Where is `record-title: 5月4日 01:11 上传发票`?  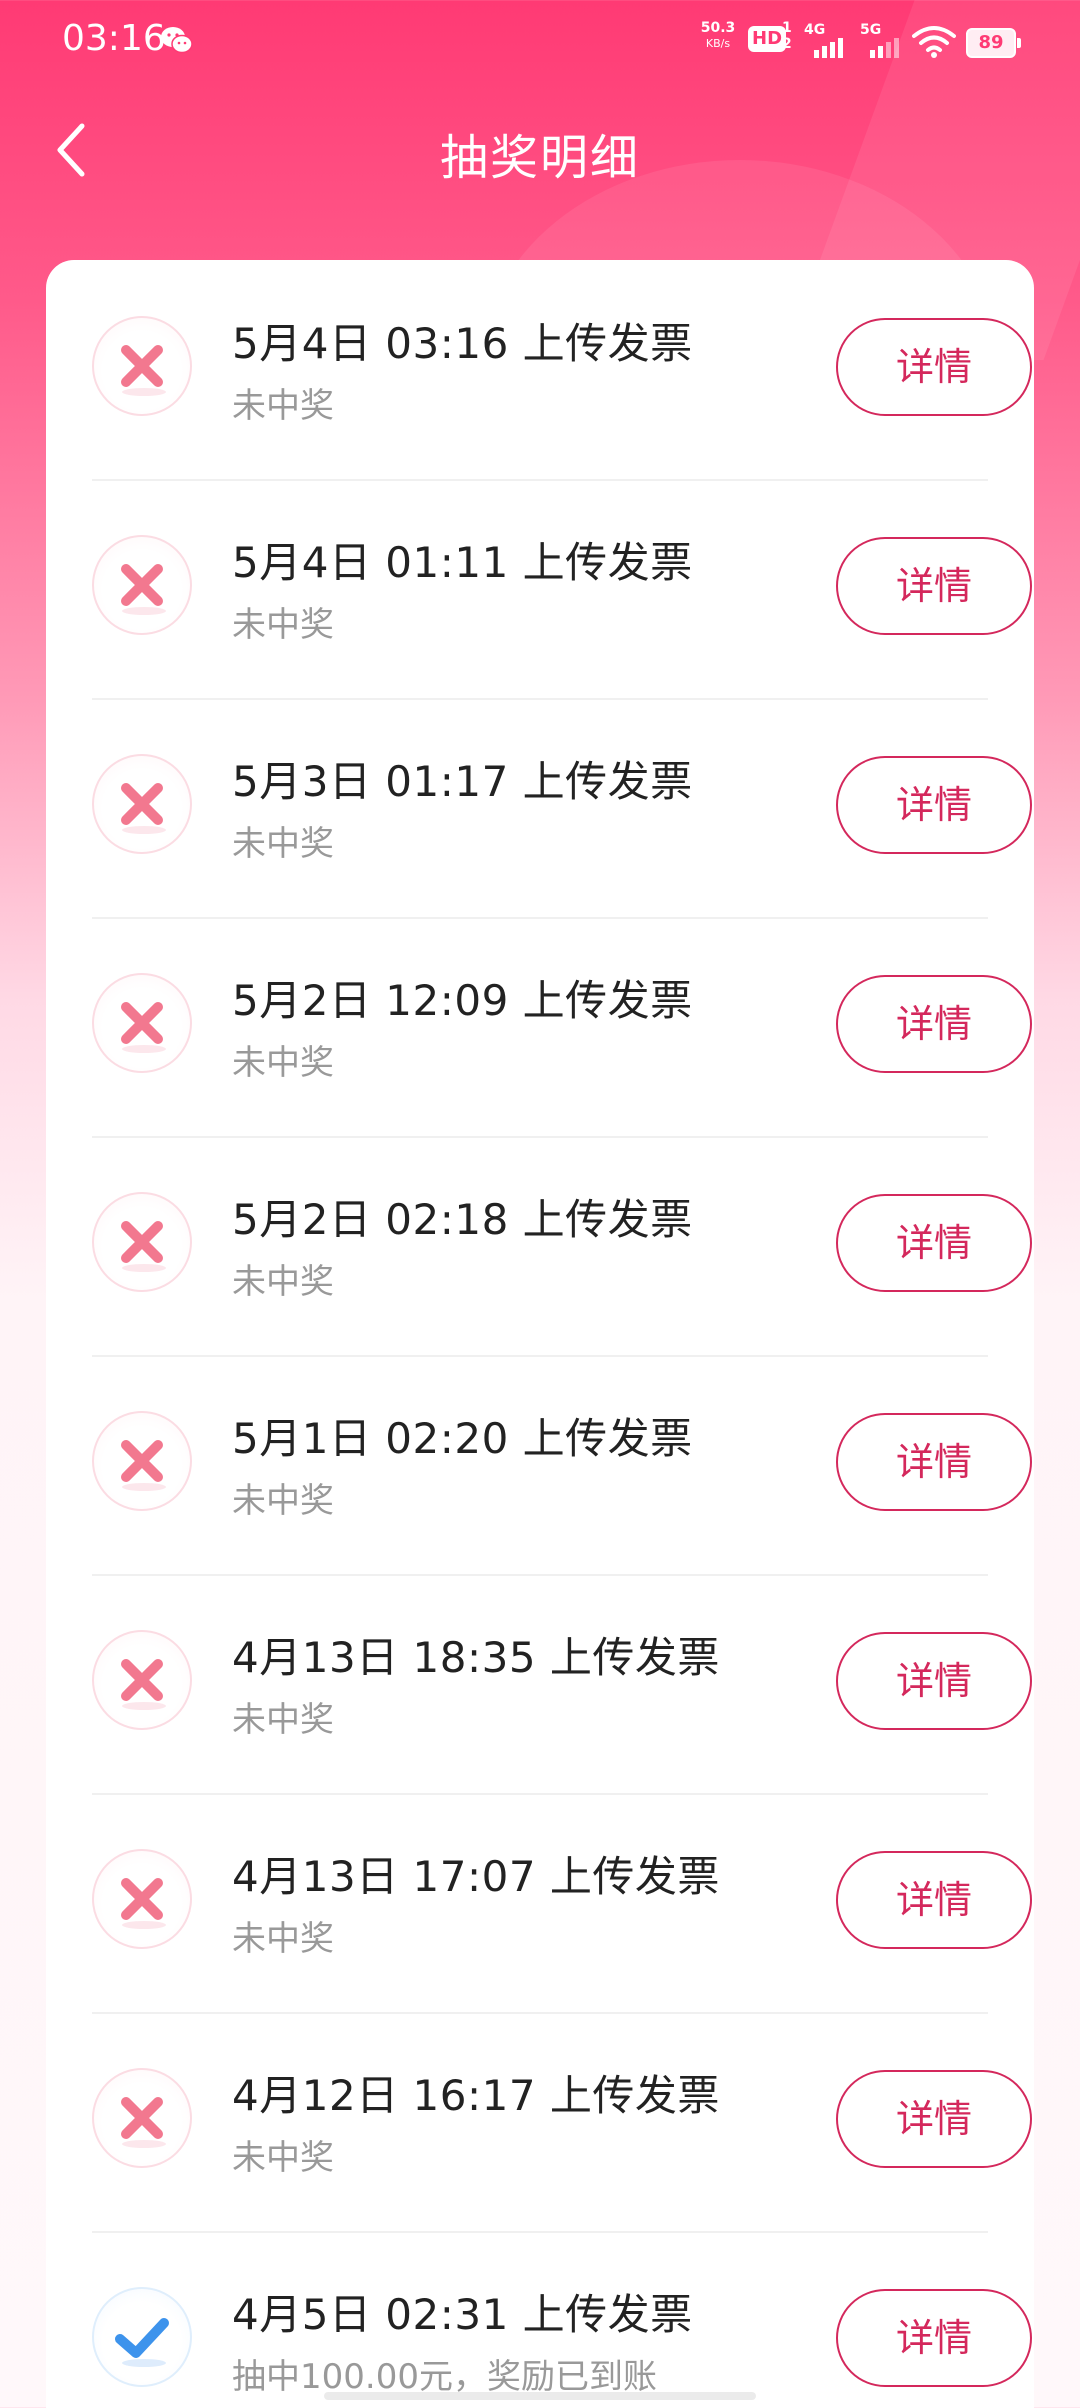 record-title: 5月4日 01:11 上传发票 is located at coordinates (462, 562).